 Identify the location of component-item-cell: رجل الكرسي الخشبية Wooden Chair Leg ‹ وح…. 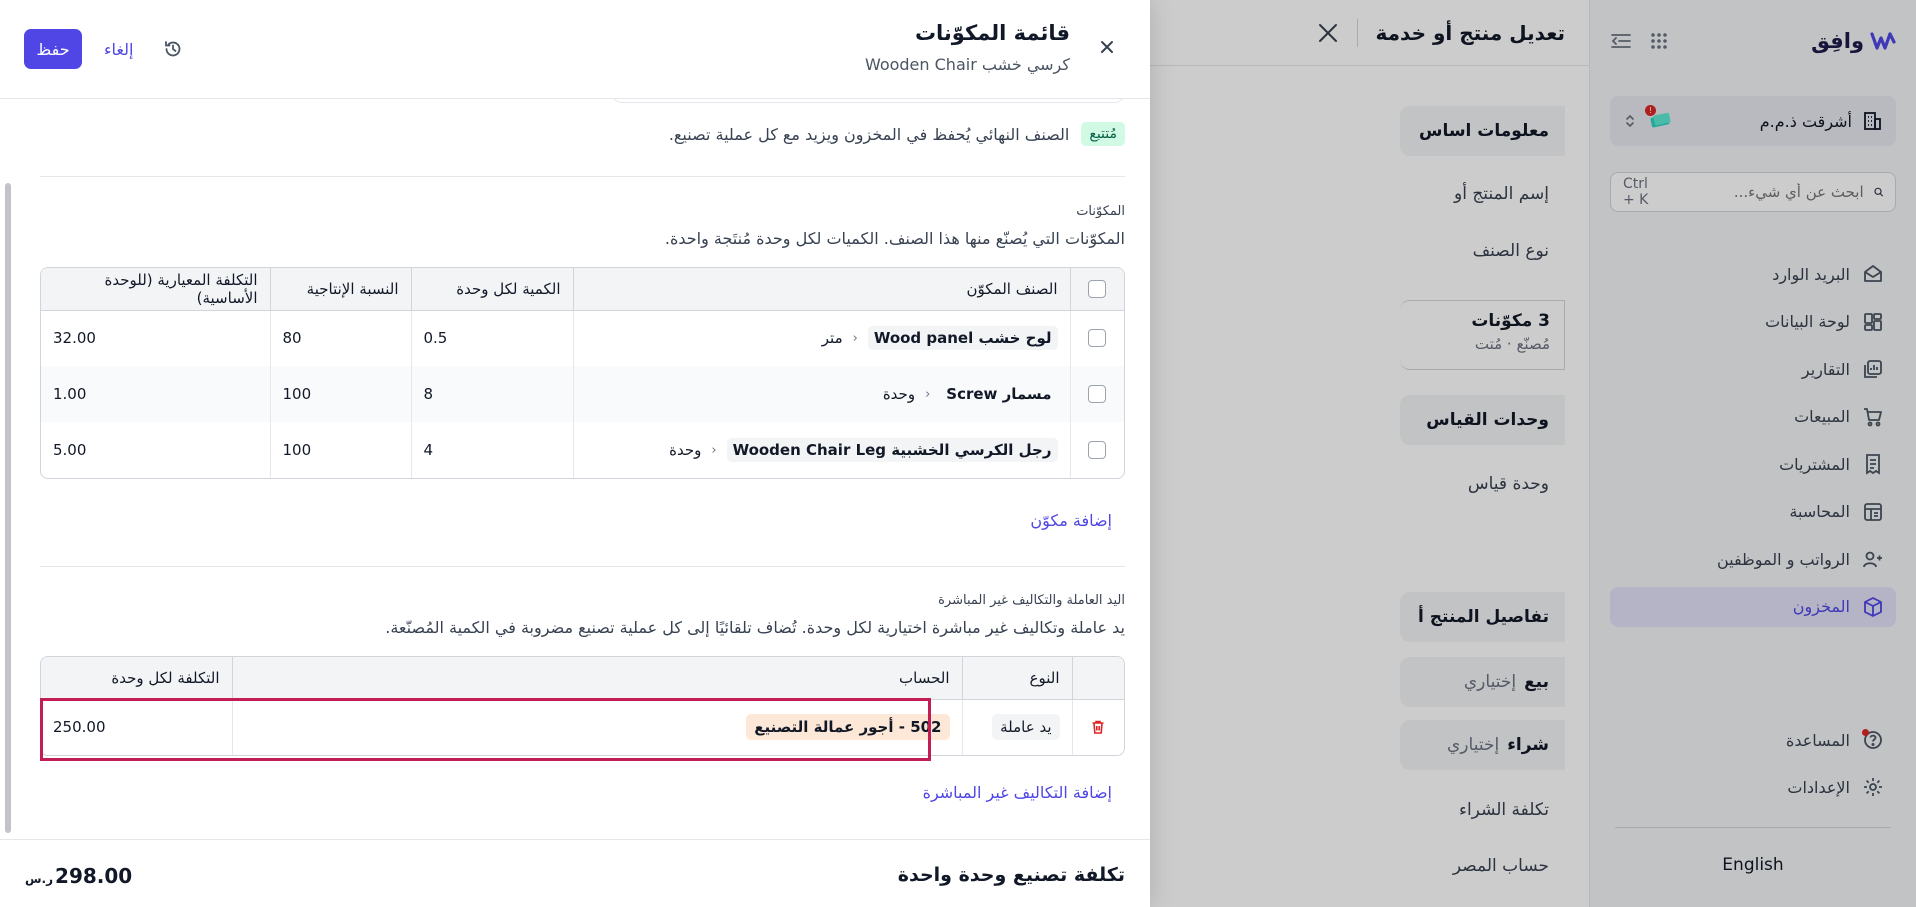
(821, 450).